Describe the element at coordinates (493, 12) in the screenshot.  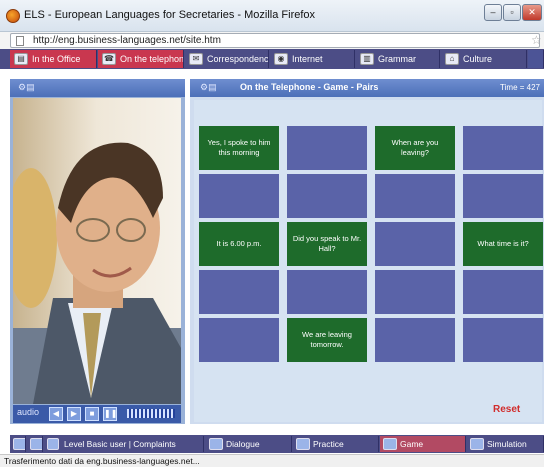
I see `minimize-button: –` at that location.